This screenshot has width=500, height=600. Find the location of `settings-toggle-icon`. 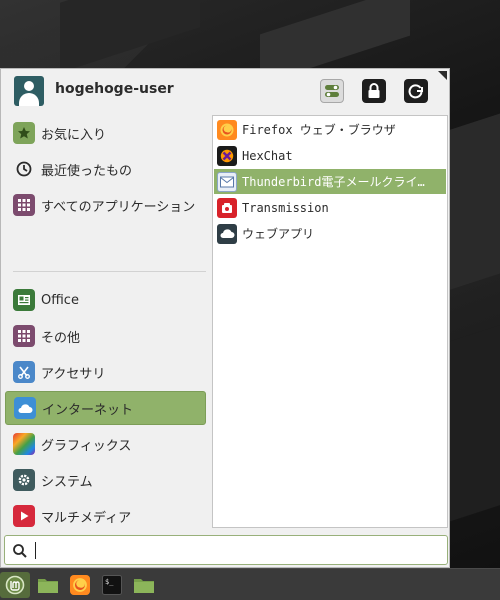

settings-toggle-icon is located at coordinates (332, 91).